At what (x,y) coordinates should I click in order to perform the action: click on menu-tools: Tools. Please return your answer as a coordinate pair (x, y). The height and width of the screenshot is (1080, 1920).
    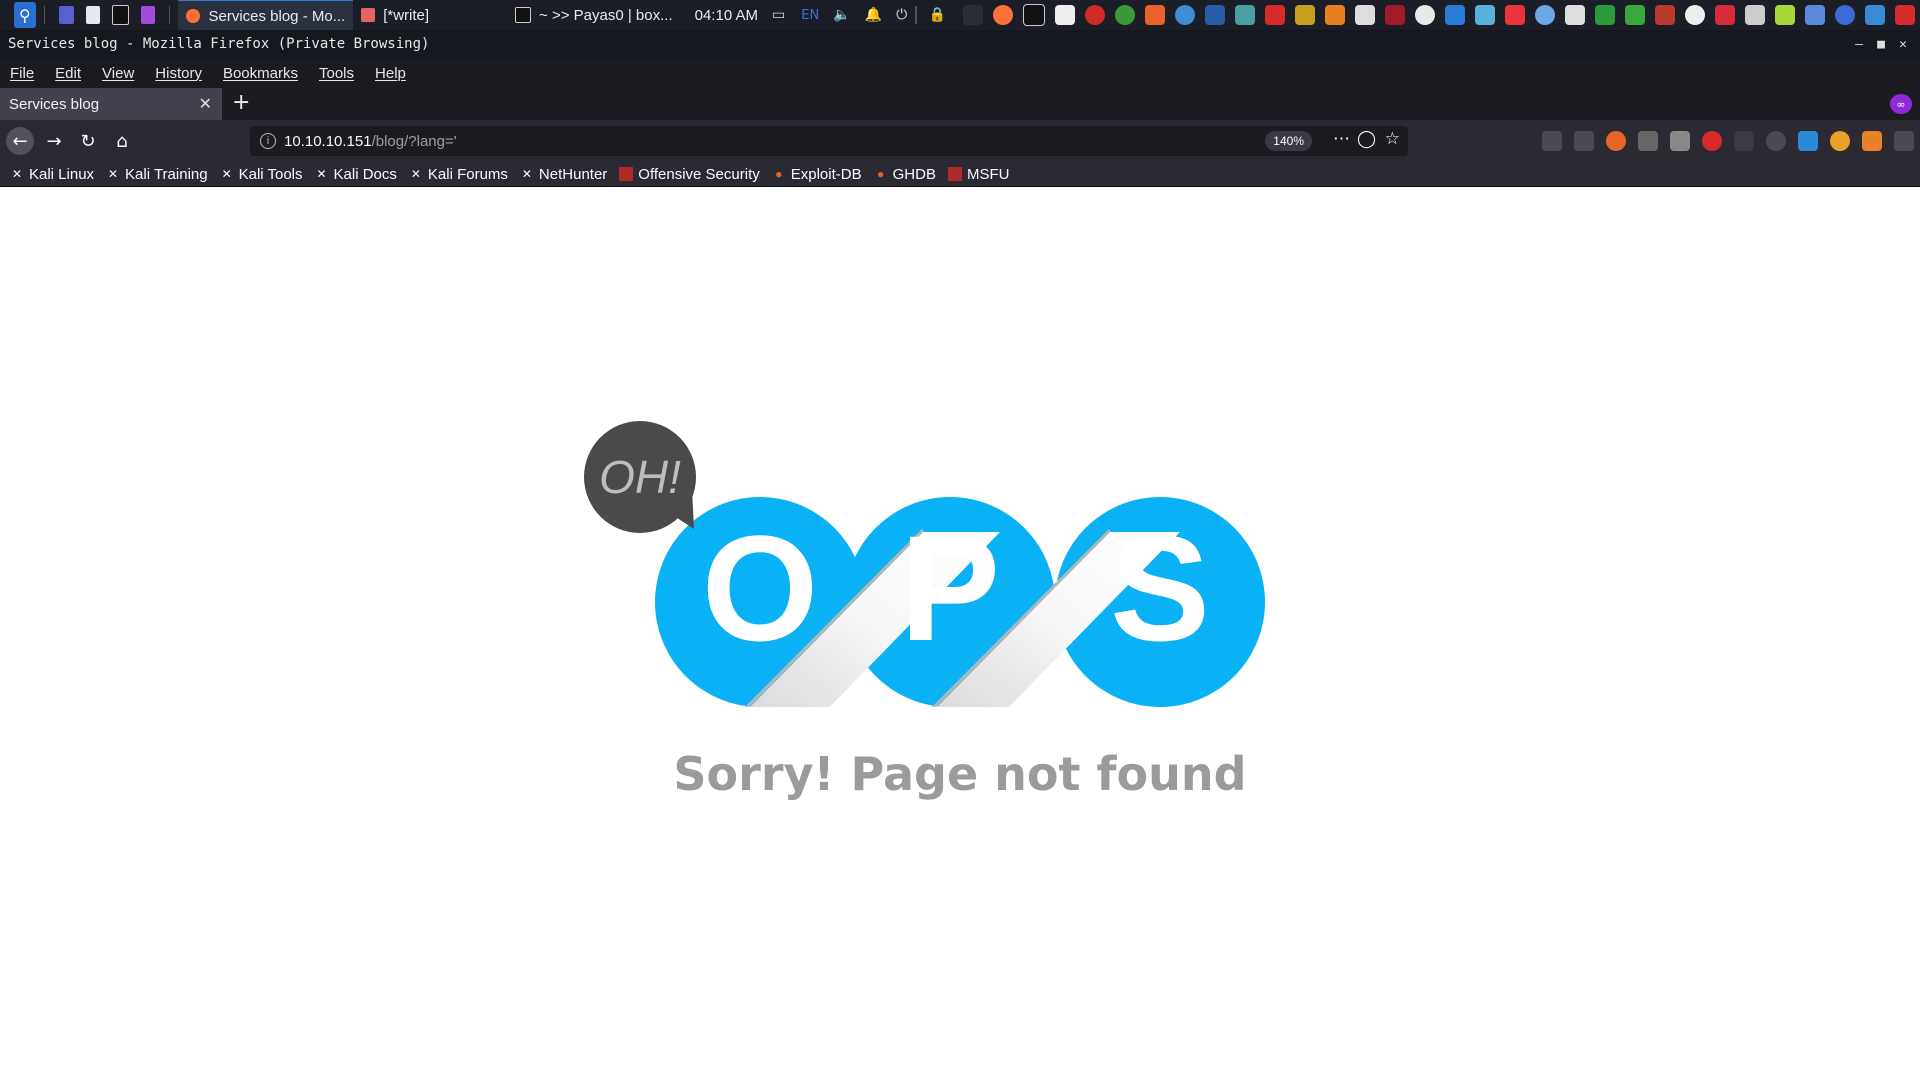
    Looking at the image, I should click on (336, 73).